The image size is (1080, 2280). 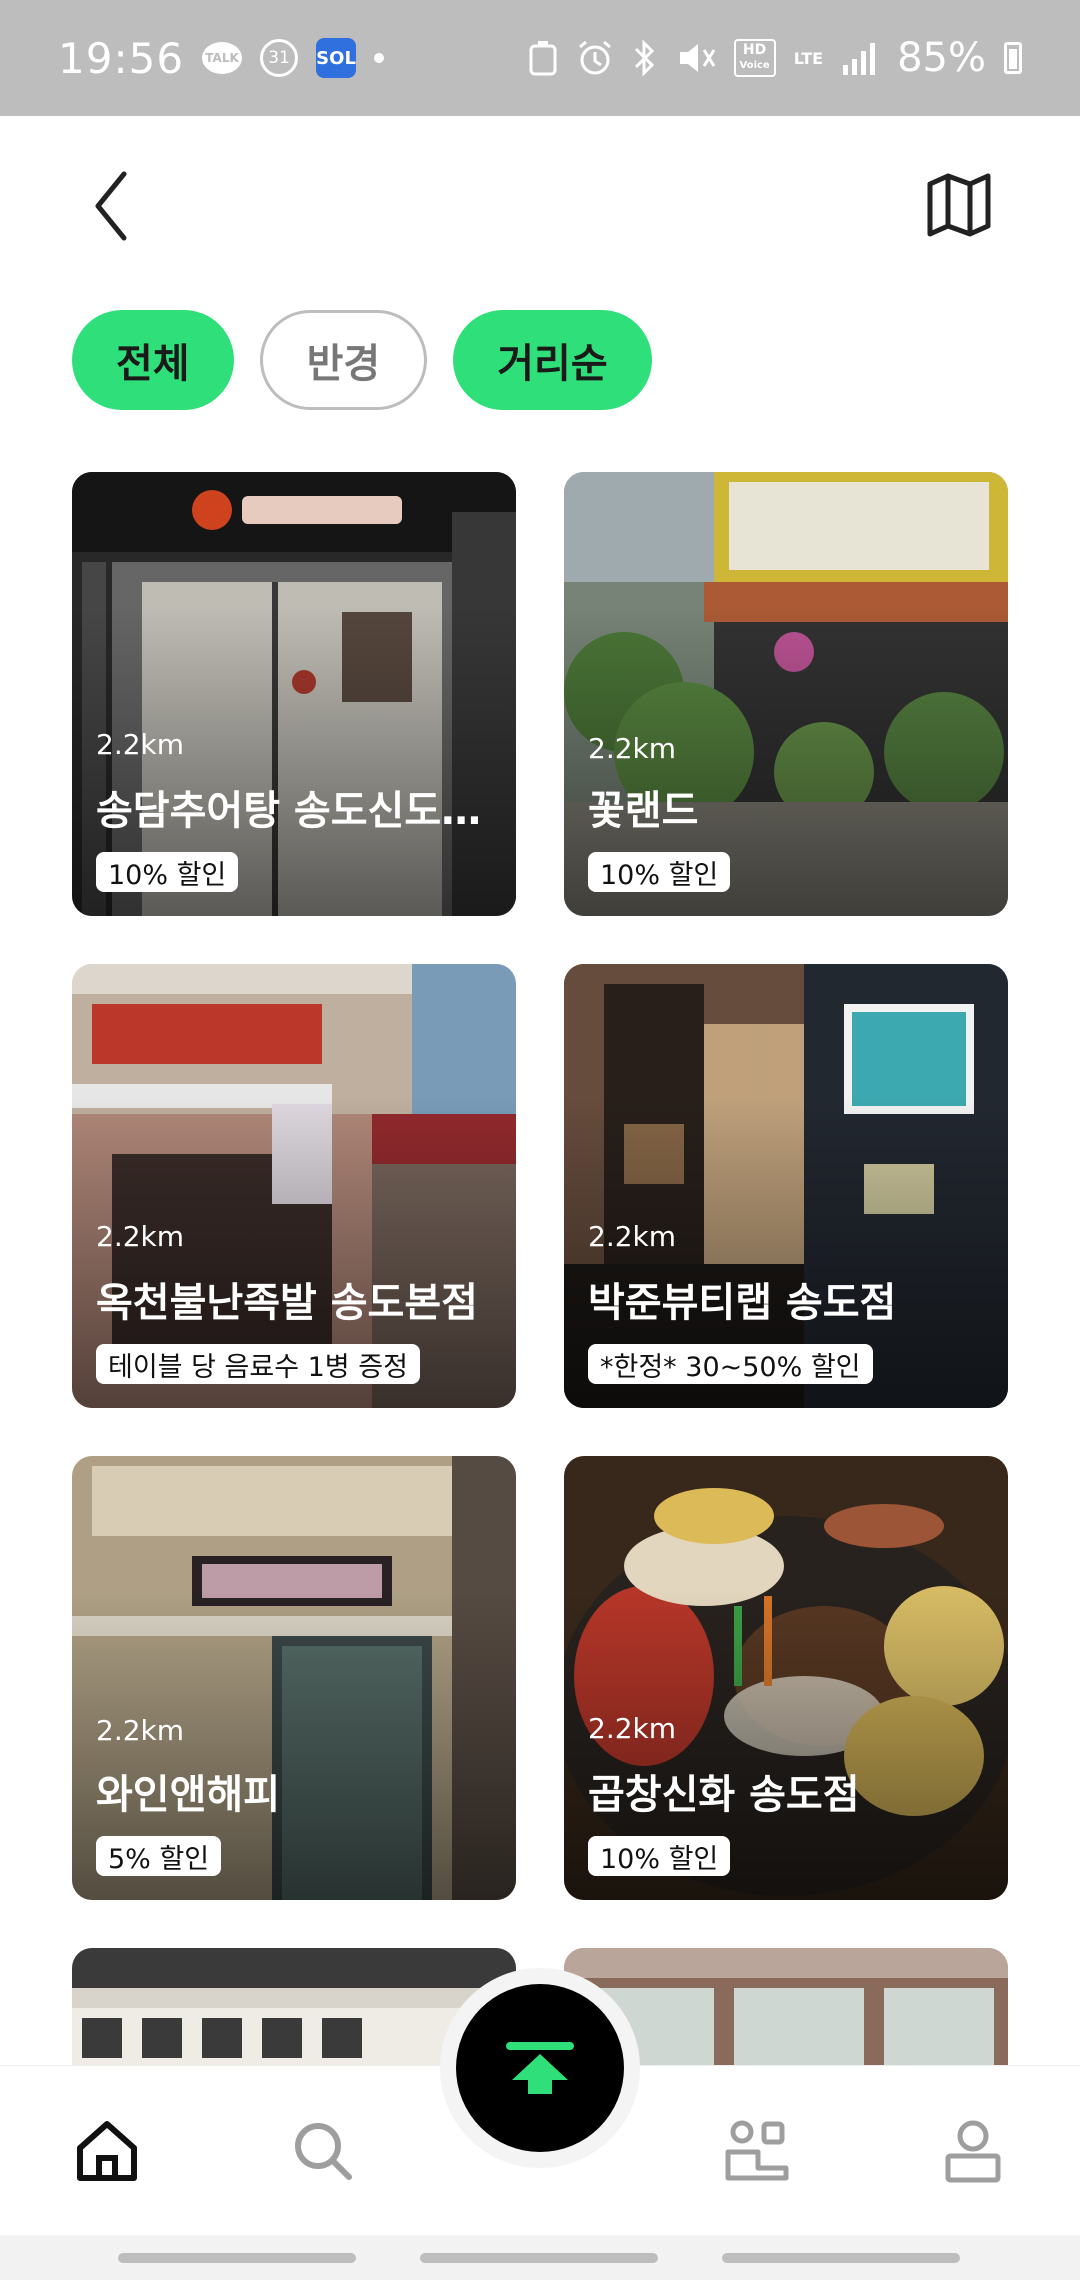 I want to click on nav-home, so click(x=107, y=2151).